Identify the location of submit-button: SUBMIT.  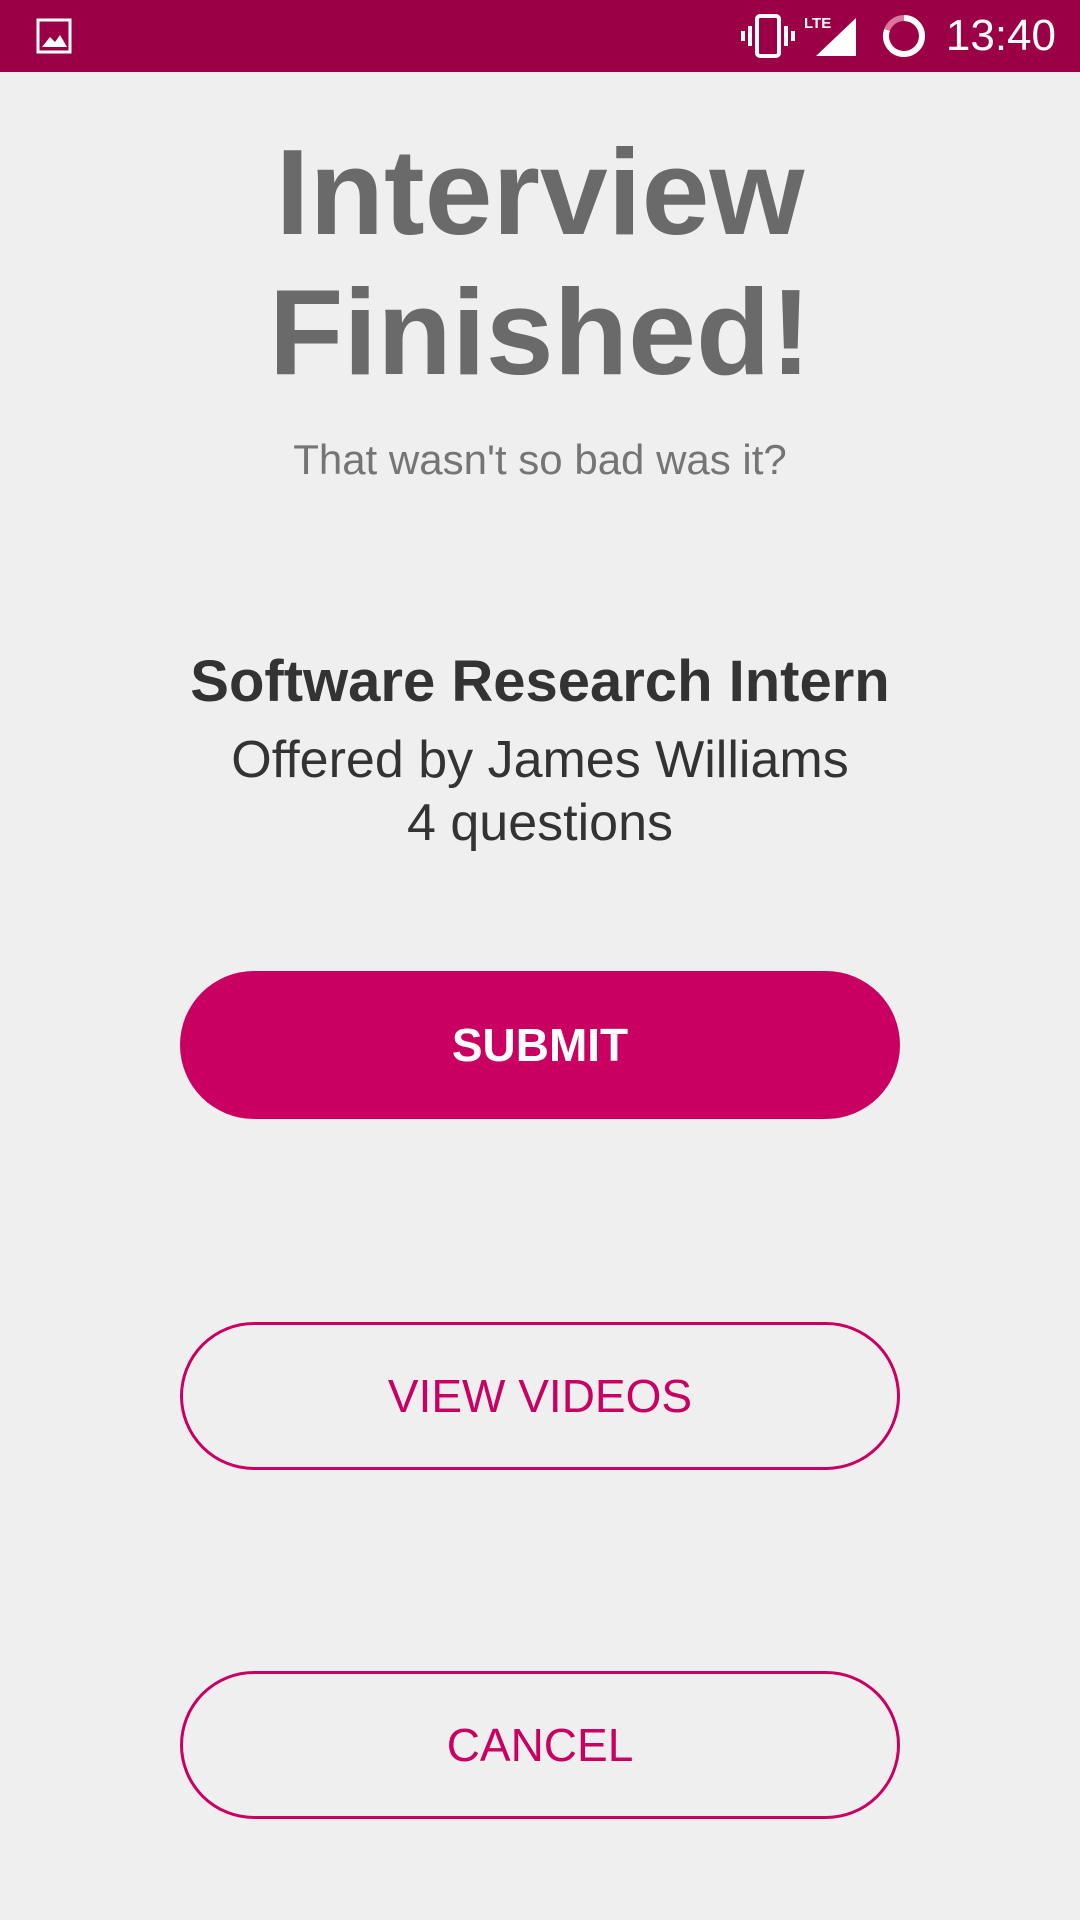
(540, 1045).